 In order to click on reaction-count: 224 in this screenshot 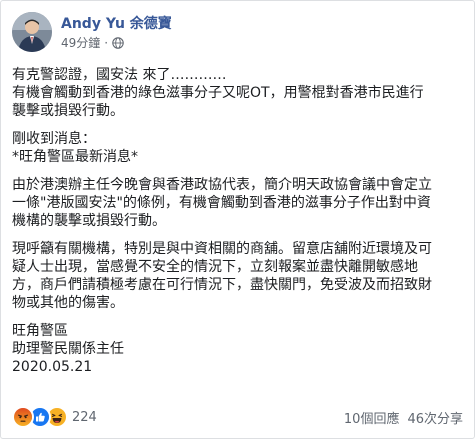, I will do `click(84, 417)`.